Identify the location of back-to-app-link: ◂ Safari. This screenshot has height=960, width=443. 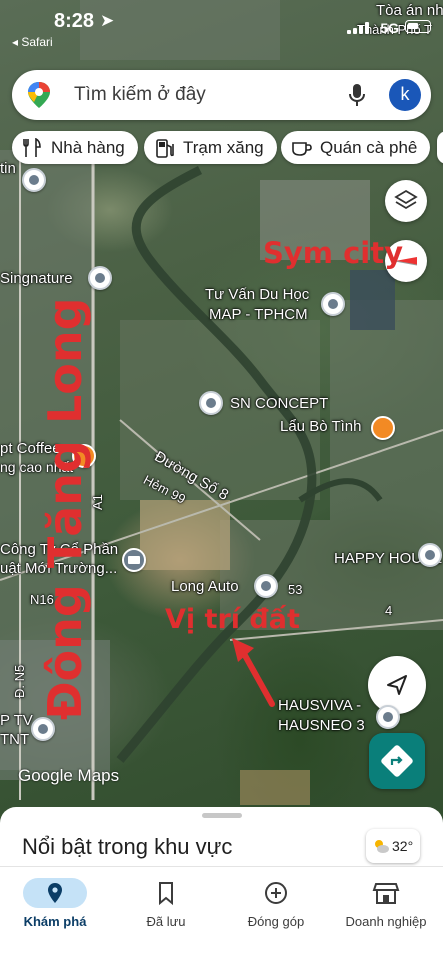
(32, 42).